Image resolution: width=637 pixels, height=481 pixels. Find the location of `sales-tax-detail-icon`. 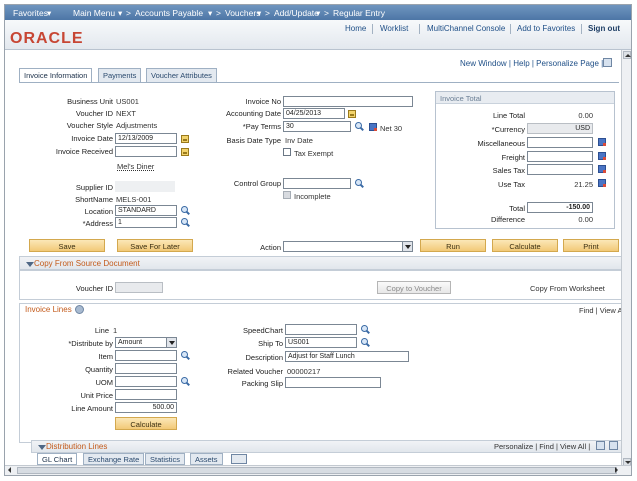

sales-tax-detail-icon is located at coordinates (602, 169).